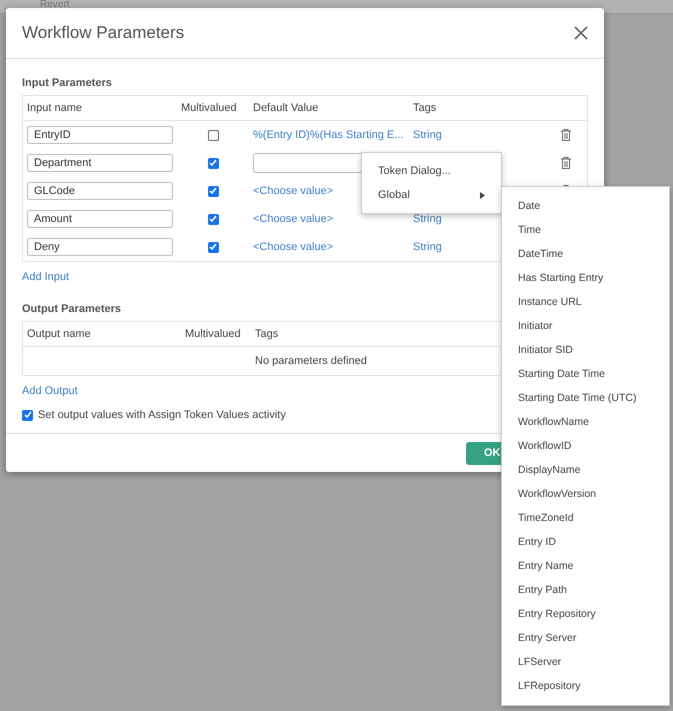  What do you see at coordinates (162, 415) in the screenshot?
I see `option-label: Set output values with Assign Token Values activity` at bounding box center [162, 415].